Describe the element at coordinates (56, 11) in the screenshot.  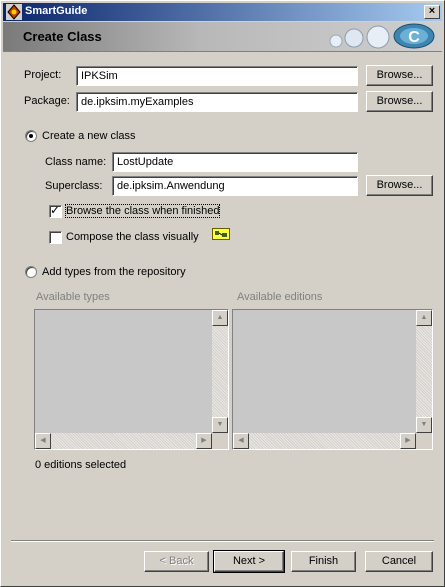
I see `window-title: SmartGuide` at that location.